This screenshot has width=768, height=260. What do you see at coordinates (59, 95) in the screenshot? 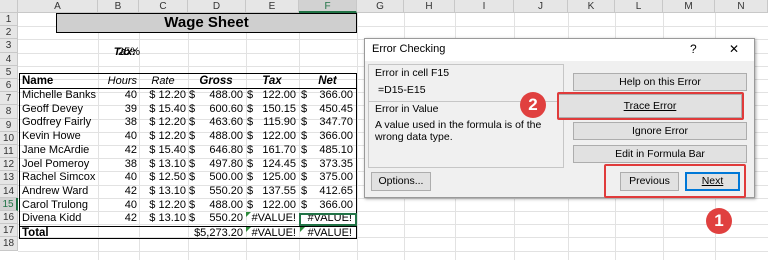
I see `employee-name: Michelle Banks` at bounding box center [59, 95].